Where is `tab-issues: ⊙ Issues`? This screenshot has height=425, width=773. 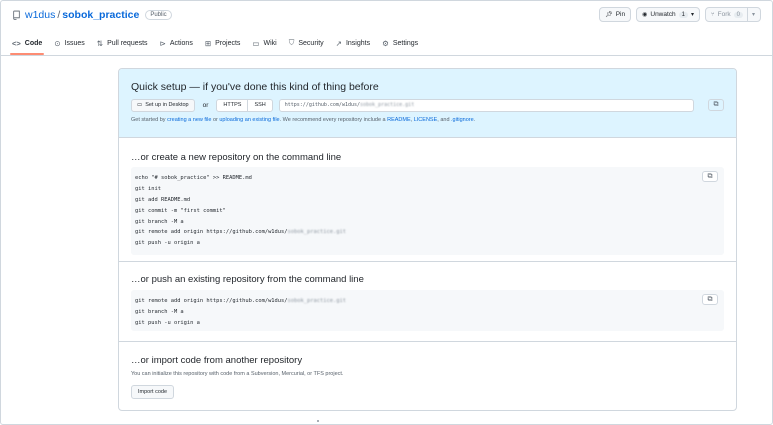 tab-issues: ⊙ Issues is located at coordinates (69, 43).